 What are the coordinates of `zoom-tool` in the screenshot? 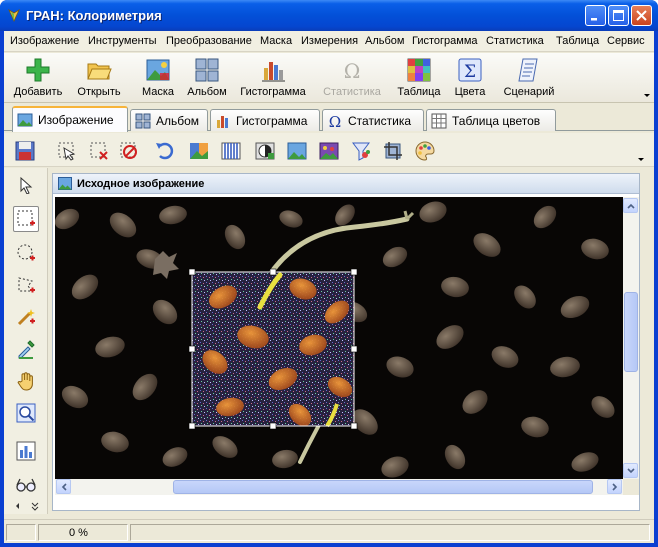 It's located at (26, 413).